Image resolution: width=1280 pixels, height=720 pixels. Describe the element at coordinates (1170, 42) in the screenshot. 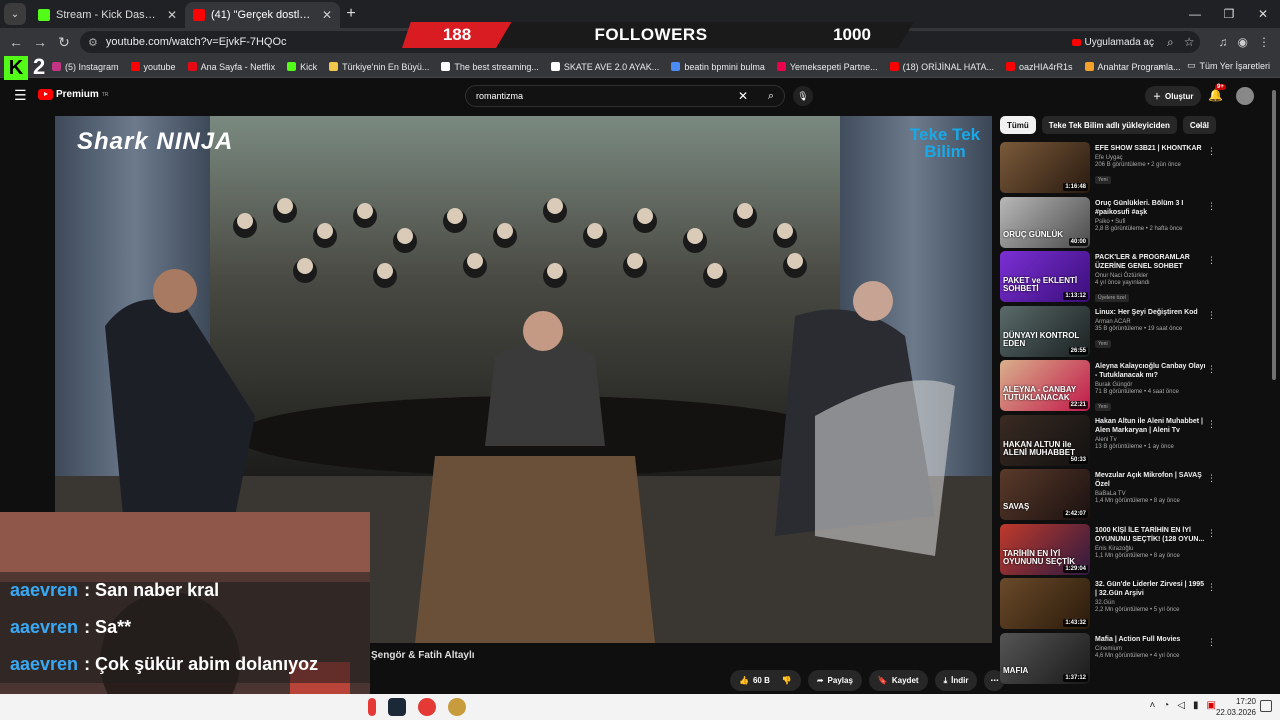

I see `zoom-icon: ⌕` at that location.